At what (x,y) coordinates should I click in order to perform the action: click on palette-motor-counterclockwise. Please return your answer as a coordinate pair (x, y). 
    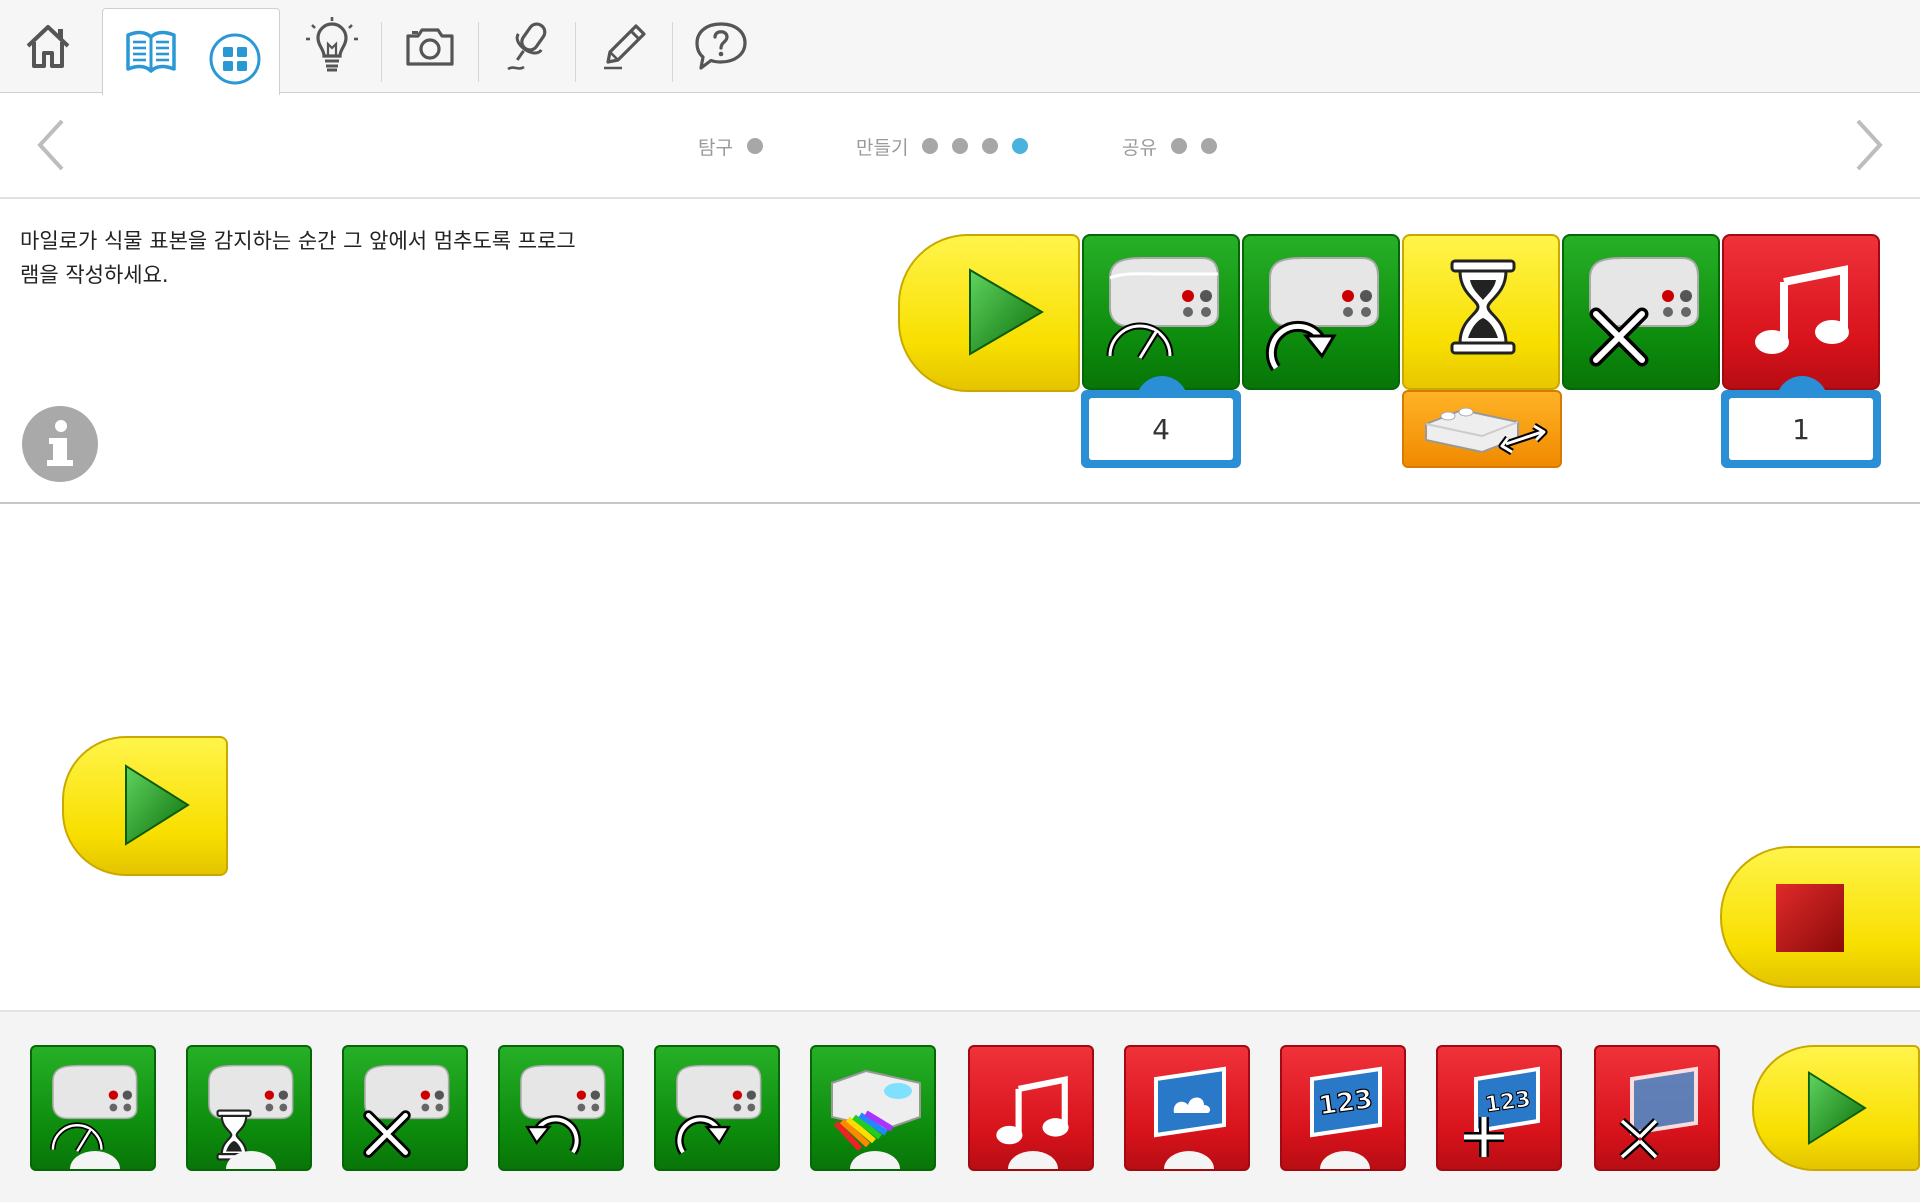
    Looking at the image, I should click on (561, 1108).